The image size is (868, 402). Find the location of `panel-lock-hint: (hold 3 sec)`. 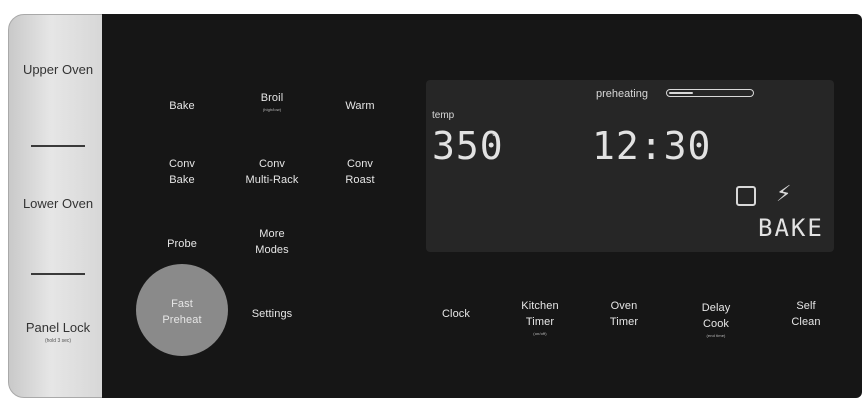

panel-lock-hint: (hold 3 sec) is located at coordinates (58, 341).